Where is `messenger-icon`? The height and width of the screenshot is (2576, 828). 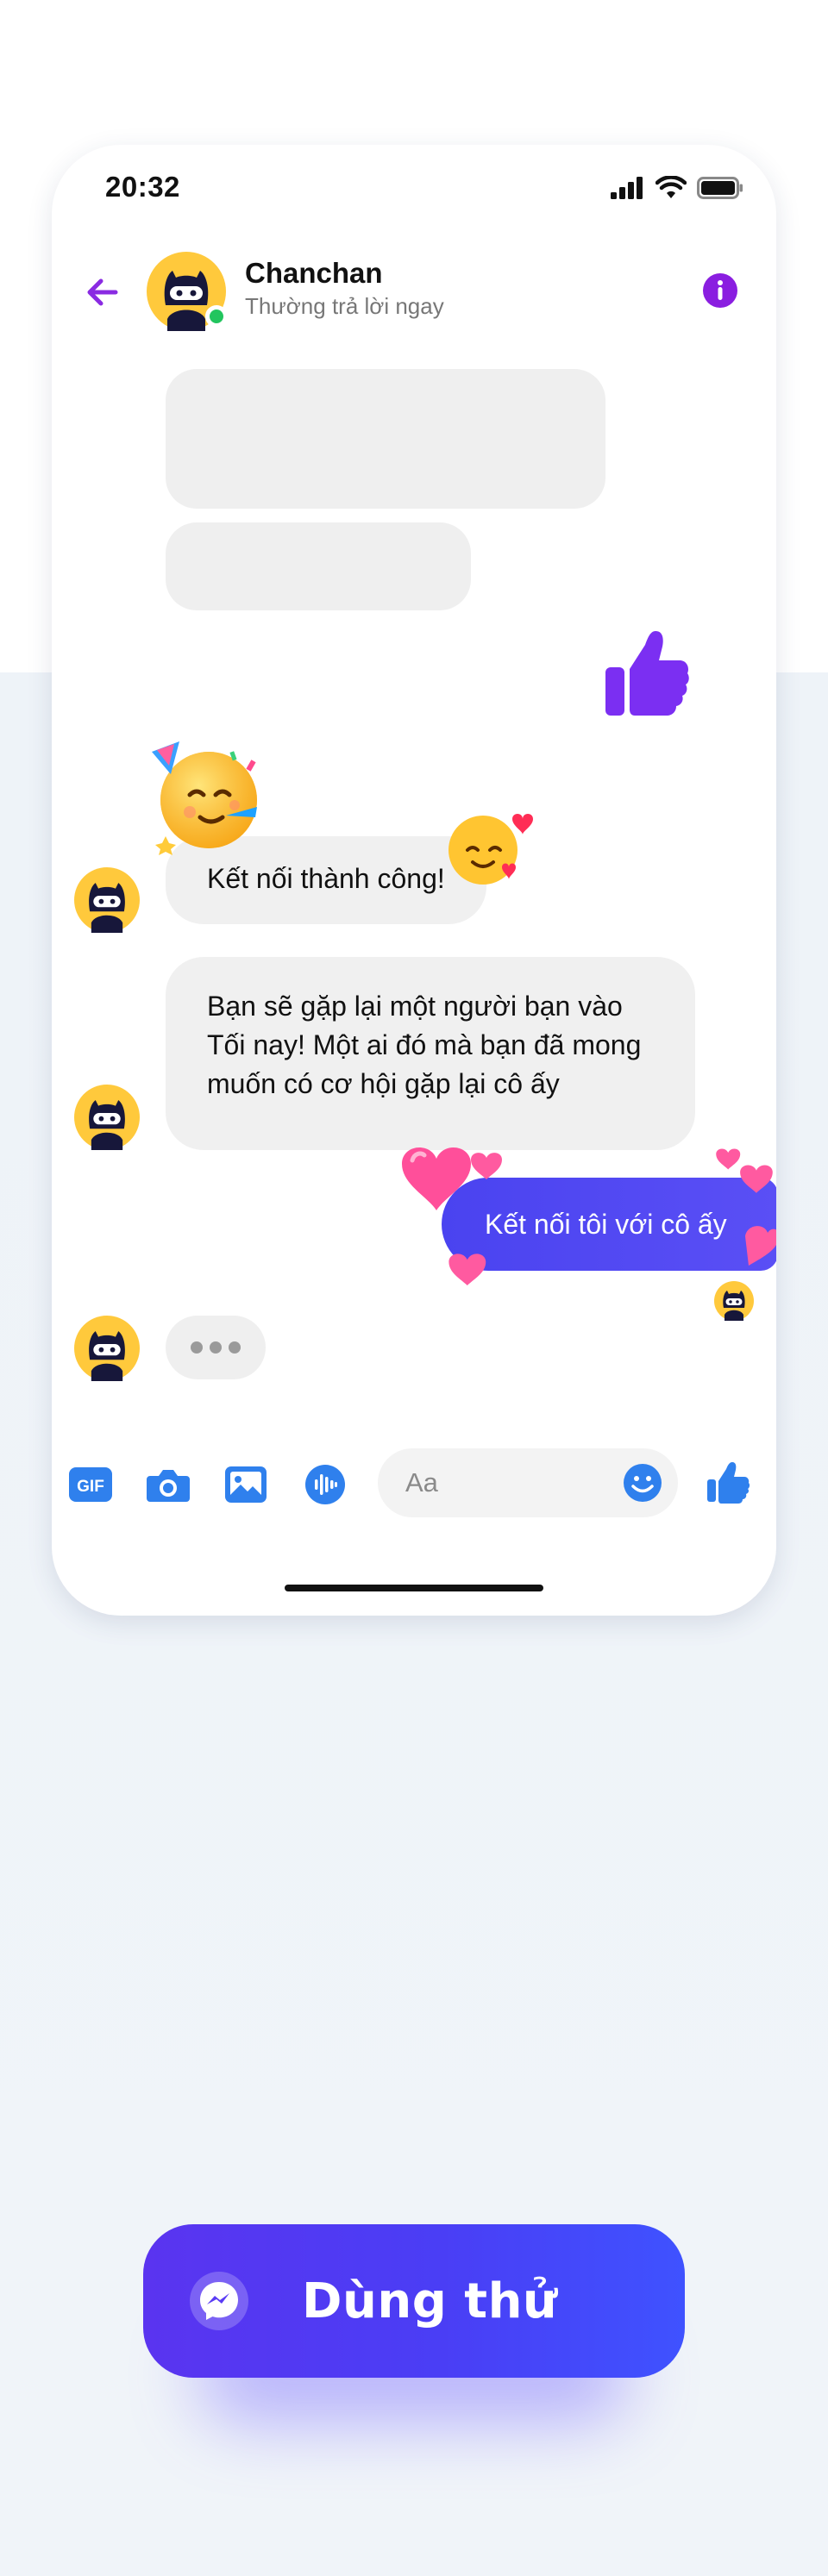 messenger-icon is located at coordinates (219, 2301).